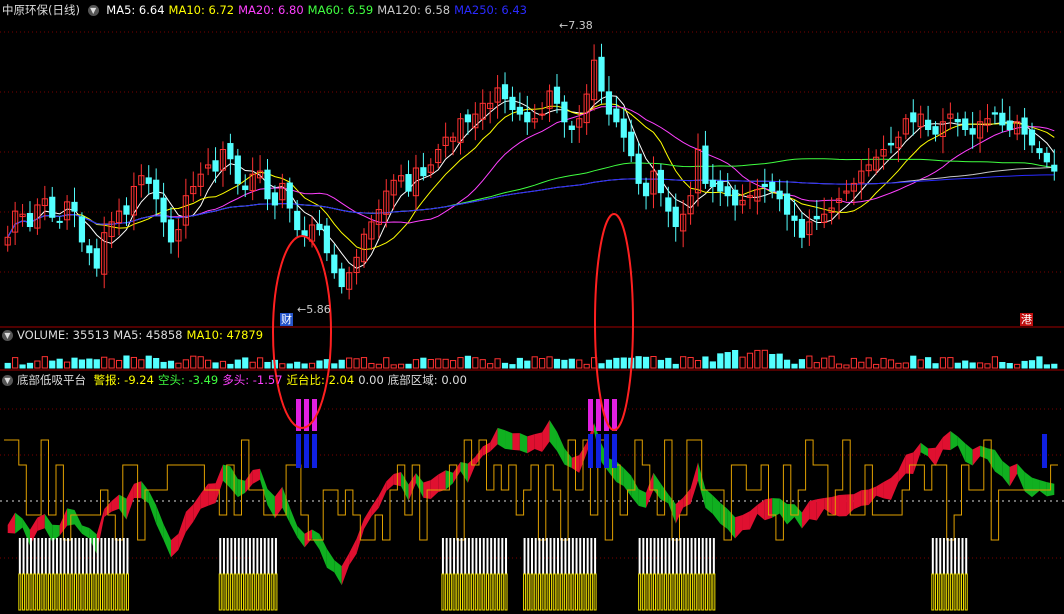  Describe the element at coordinates (286, 319) in the screenshot. I see `finance-marker: 财` at that location.